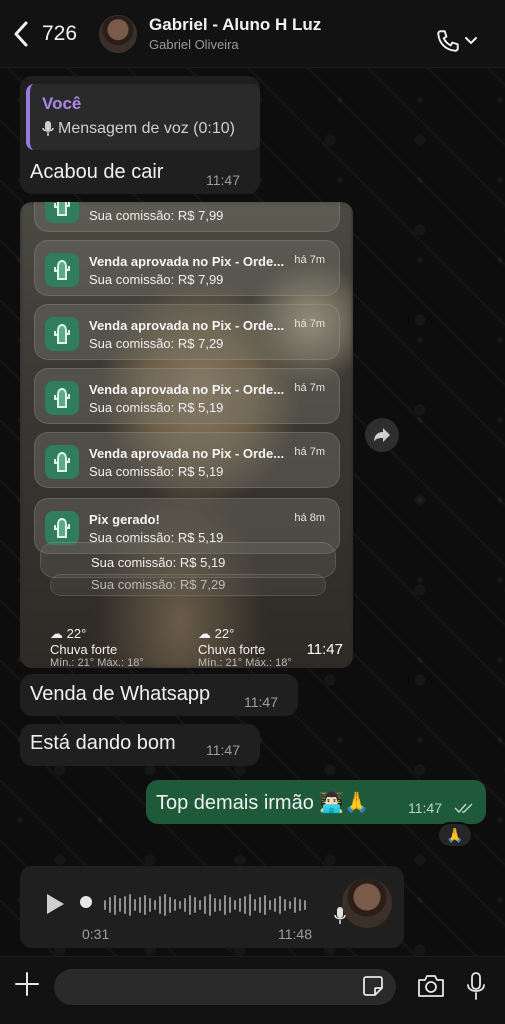  Describe the element at coordinates (431, 986) in the screenshot. I see `camera-icon` at that location.